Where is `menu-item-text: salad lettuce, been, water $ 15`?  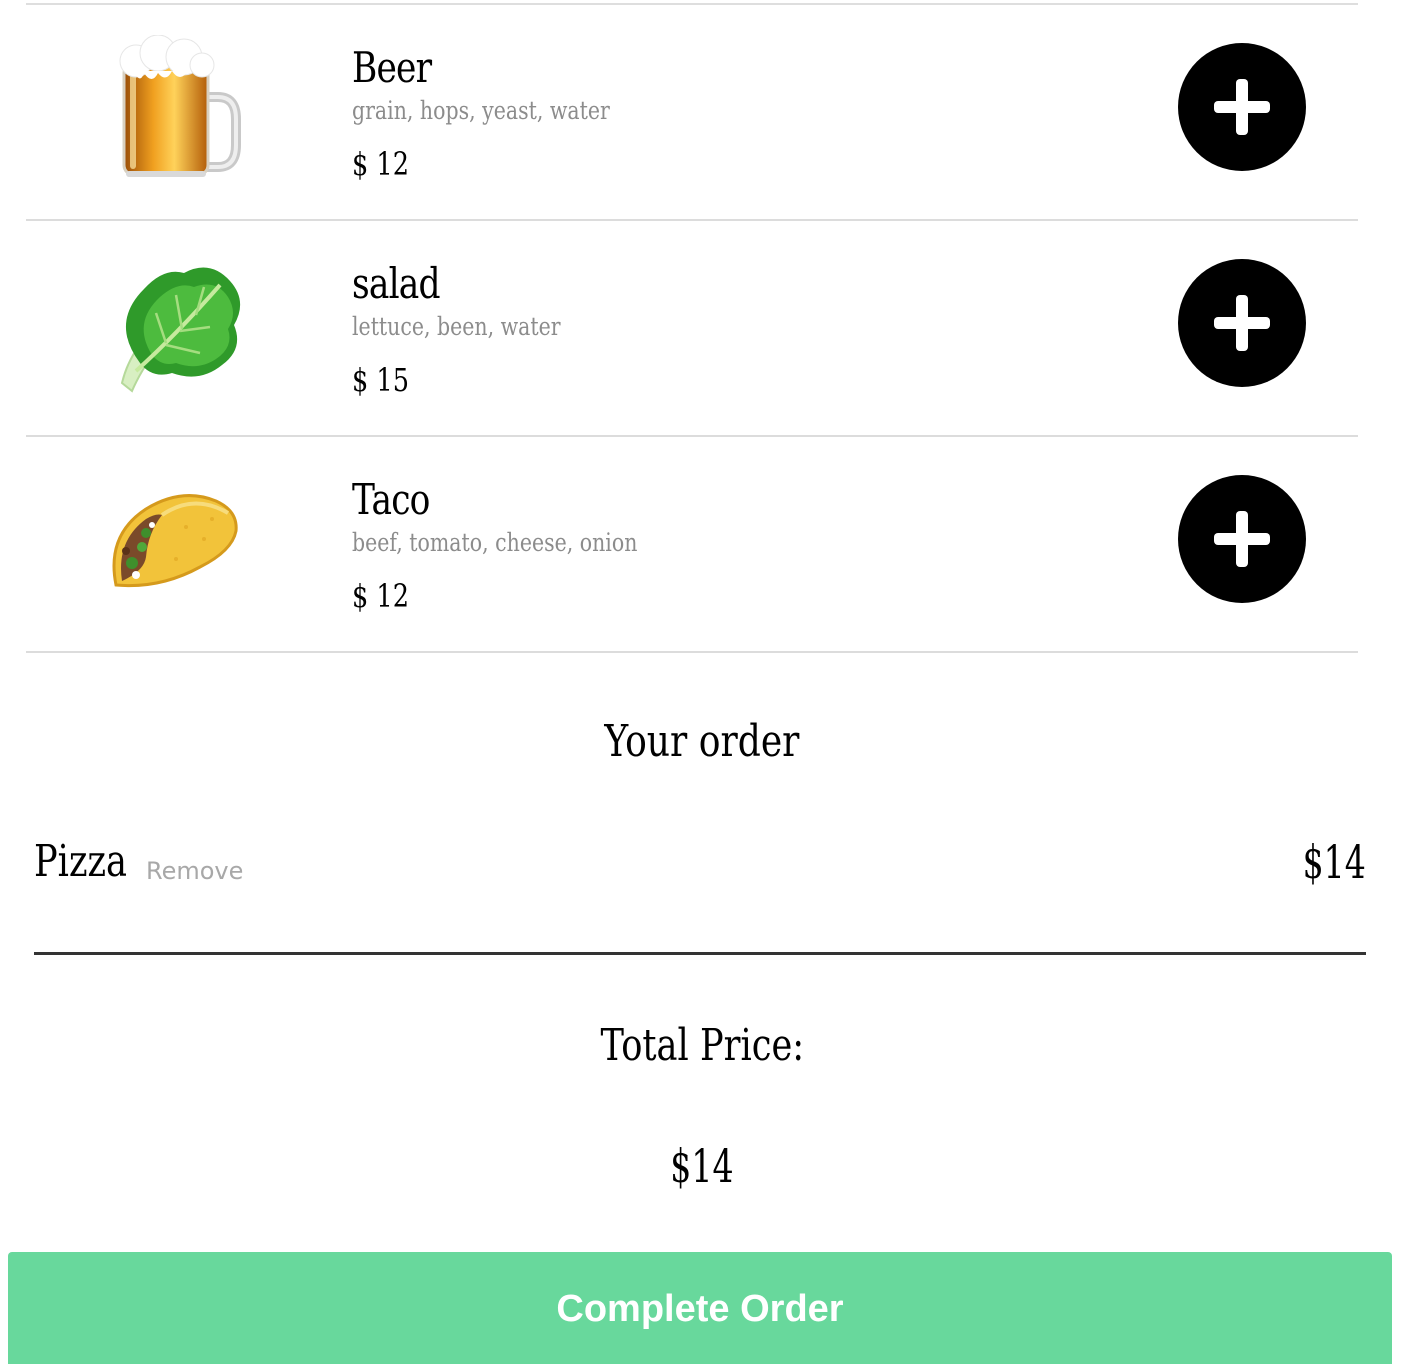
menu-item-text: salad lettuce, been, water $ 15 is located at coordinates (479, 329).